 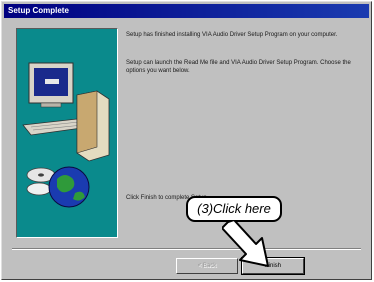 I want to click on click-here-callout: (3)Click here, so click(x=234, y=209).